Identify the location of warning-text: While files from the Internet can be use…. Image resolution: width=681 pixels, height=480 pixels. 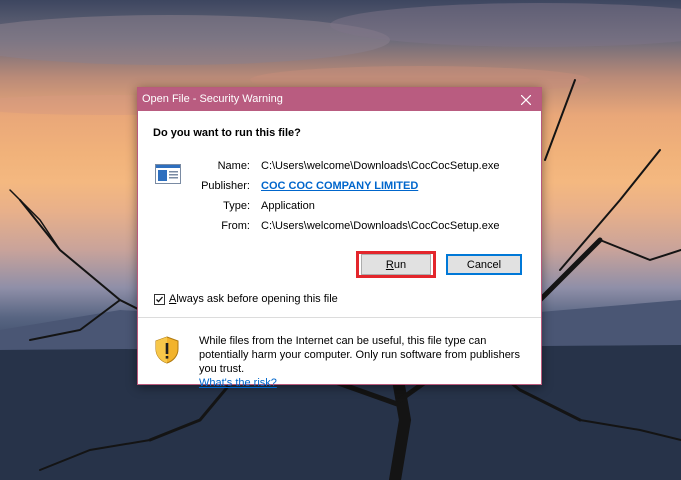
(359, 355).